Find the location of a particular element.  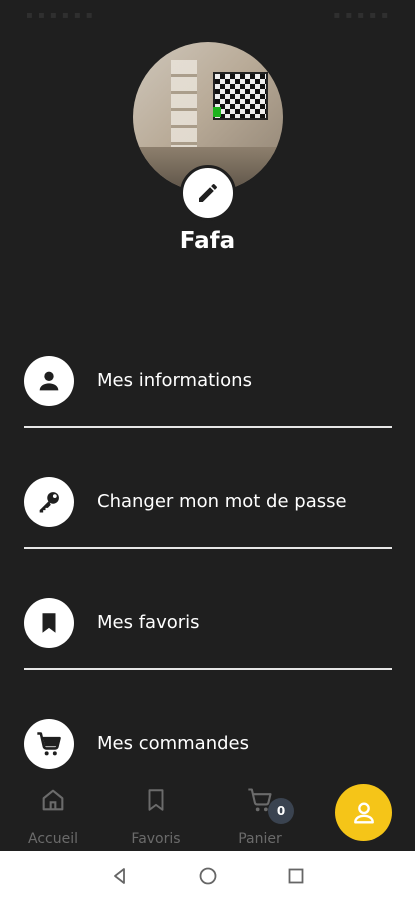

system-navigation-bar is located at coordinates (207, 875).